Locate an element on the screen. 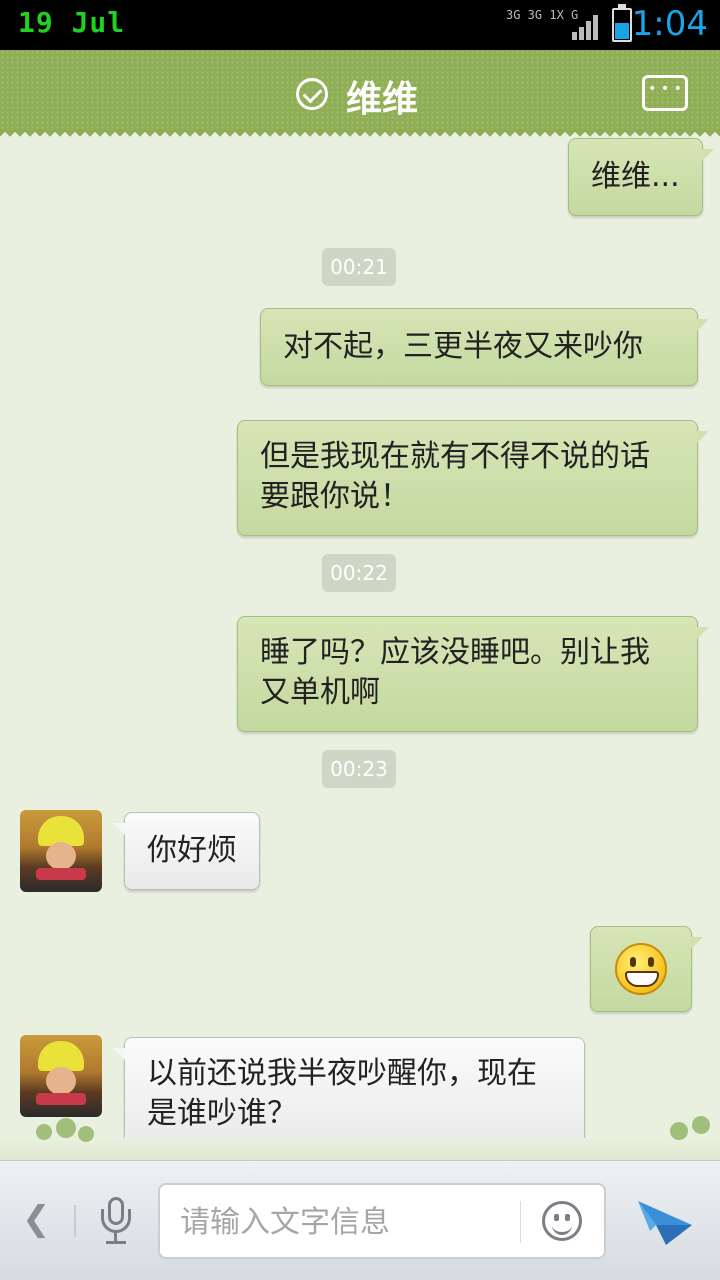 The image size is (720, 1280). message-bubble-outgoing: 但是我现在就有不得不说的话要跟你说！ is located at coordinates (473, 478).